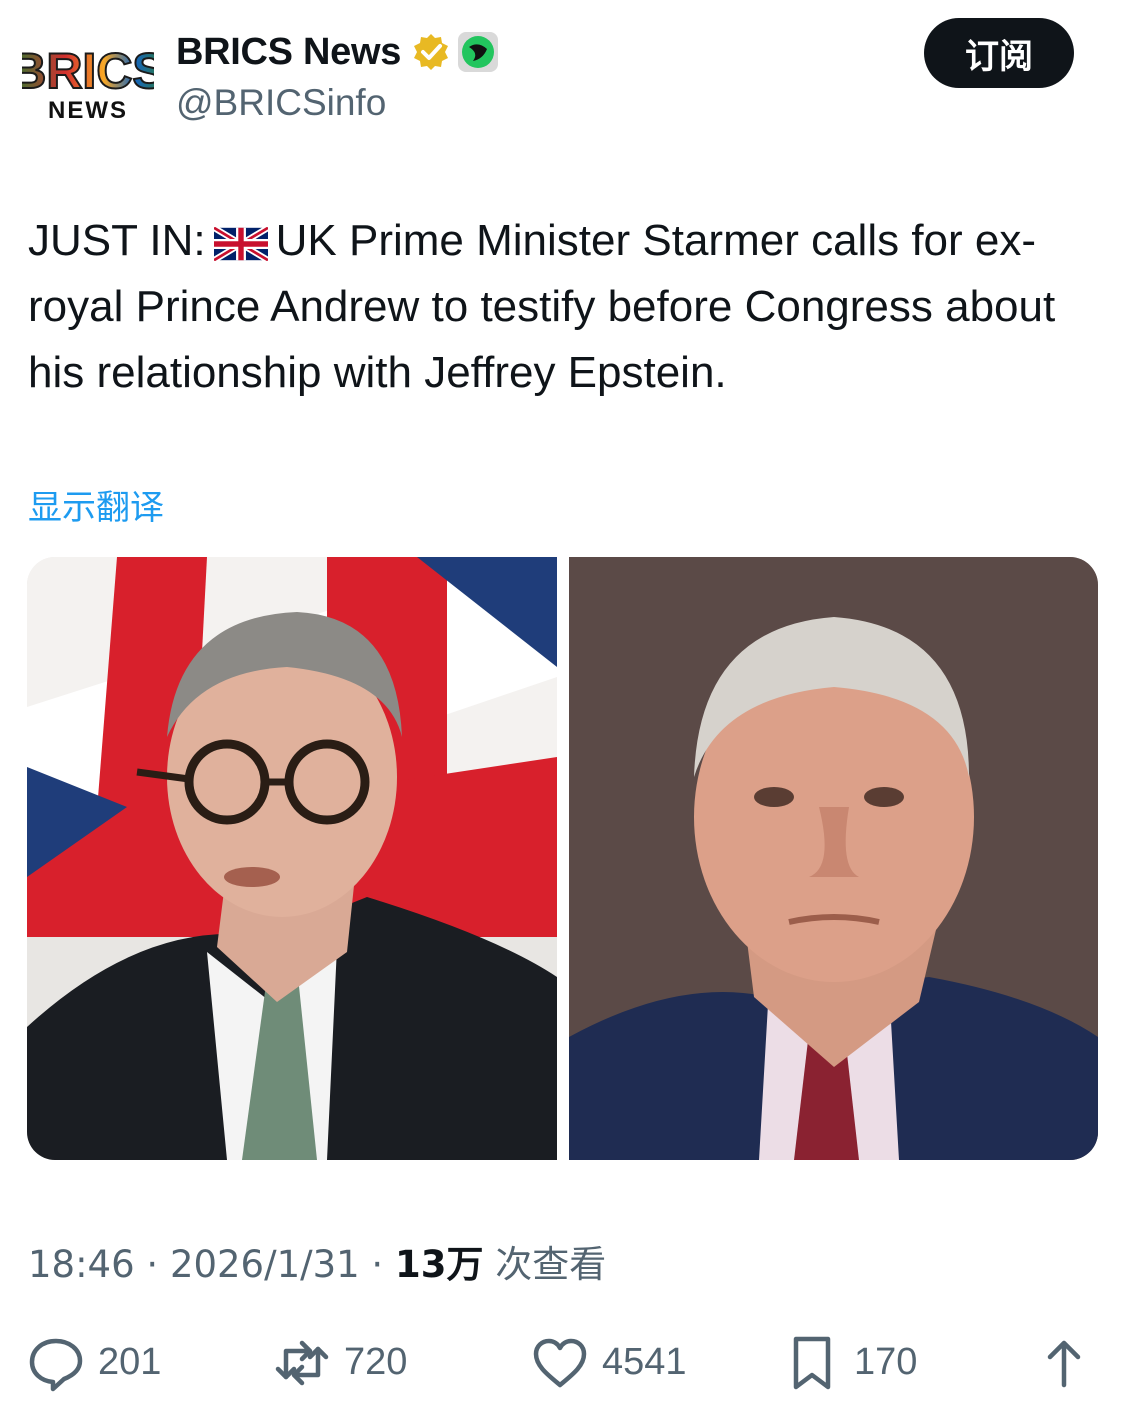 This screenshot has width=1125, height=1425. I want to click on bookmark-count: 170, so click(886, 1362).